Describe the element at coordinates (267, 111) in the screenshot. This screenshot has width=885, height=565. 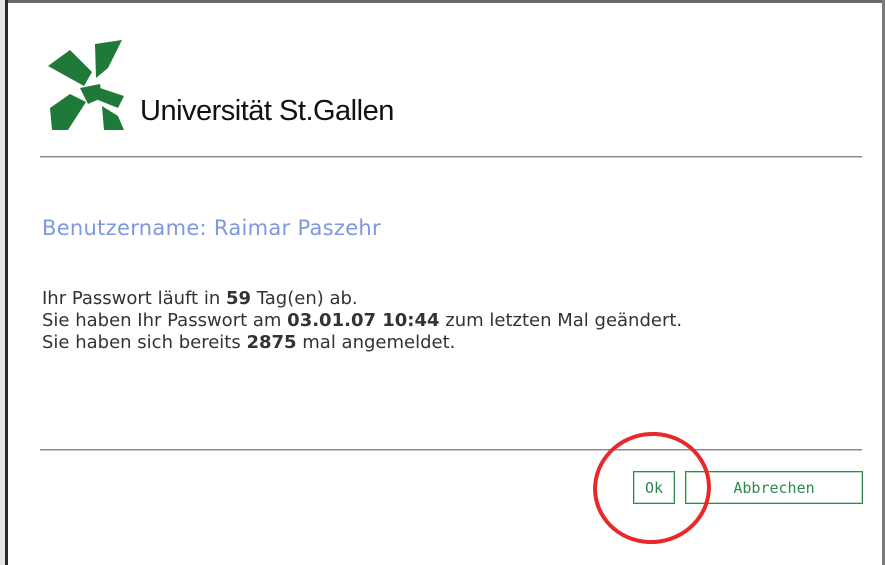
I see `university-name: Universität St.Gallen` at that location.